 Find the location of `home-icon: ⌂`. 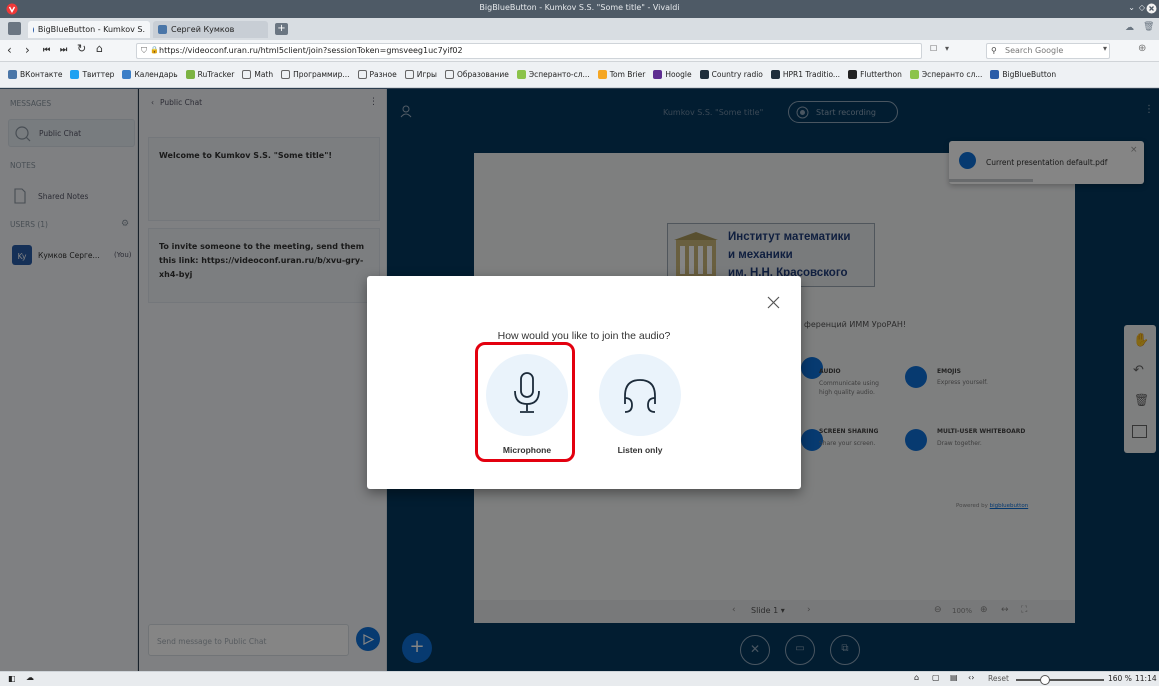

home-icon: ⌂ is located at coordinates (99, 48).